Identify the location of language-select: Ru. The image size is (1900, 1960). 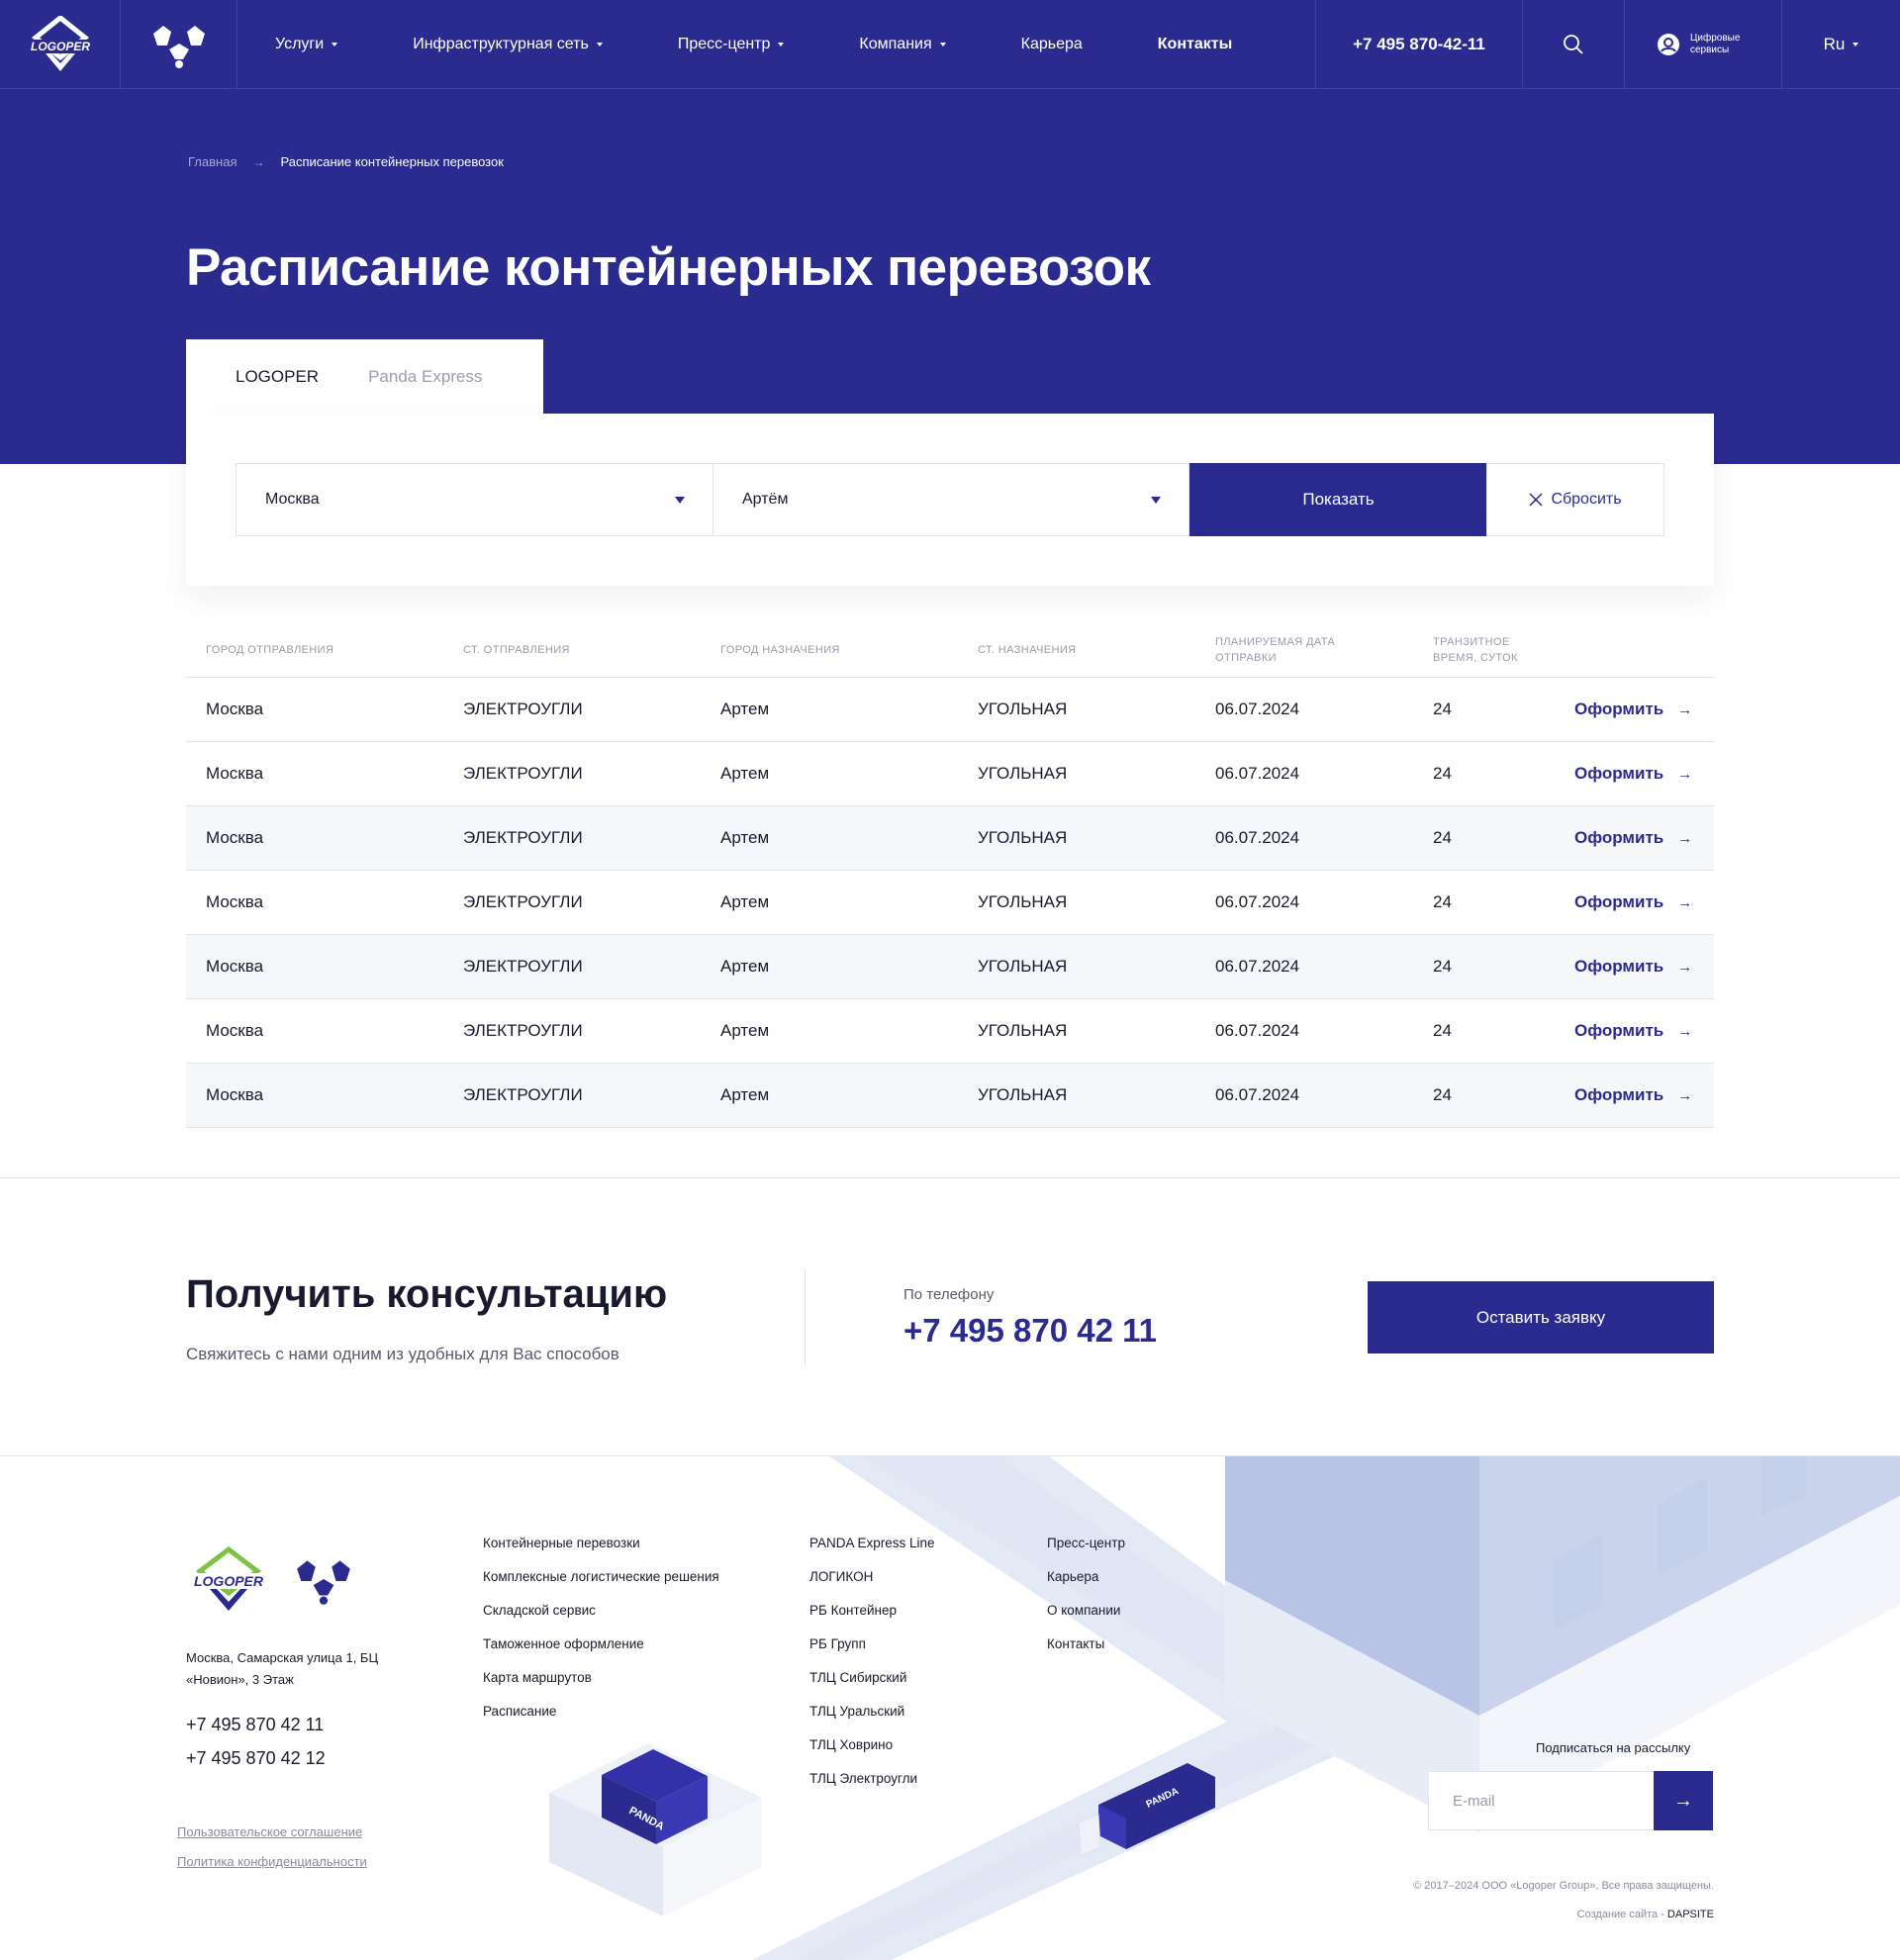
(1841, 44).